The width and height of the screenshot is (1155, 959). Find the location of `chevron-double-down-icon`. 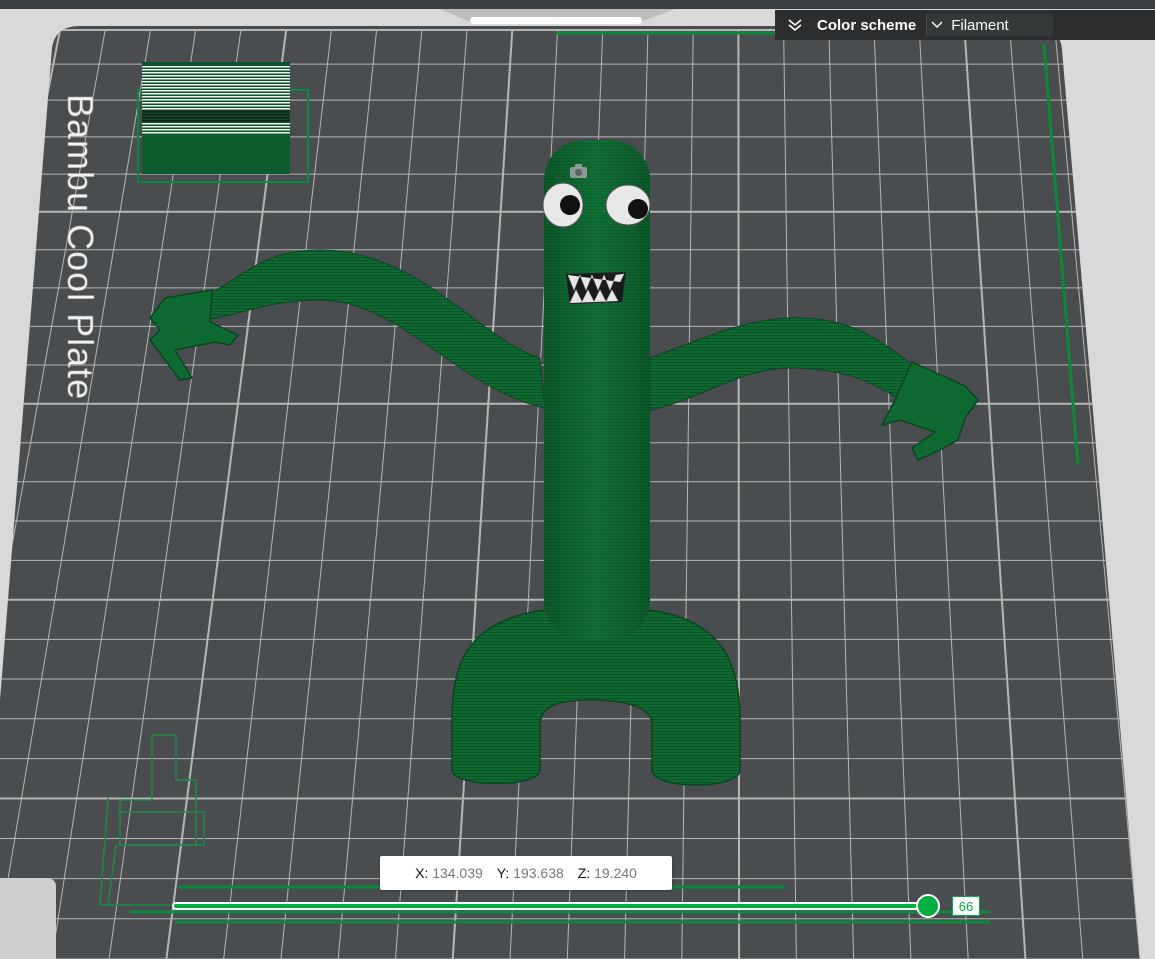

chevron-double-down-icon is located at coordinates (789, 25).